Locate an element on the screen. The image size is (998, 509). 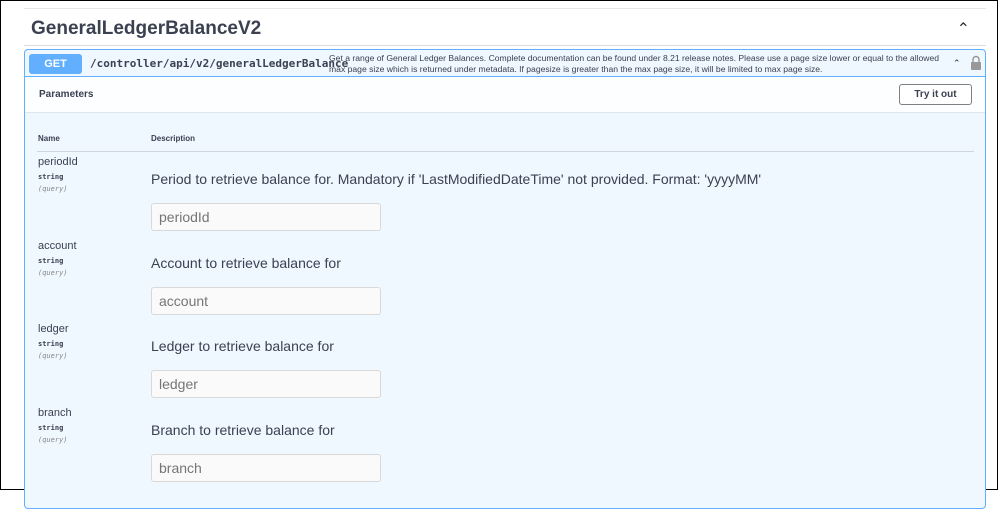
branch-input is located at coordinates (266, 467).